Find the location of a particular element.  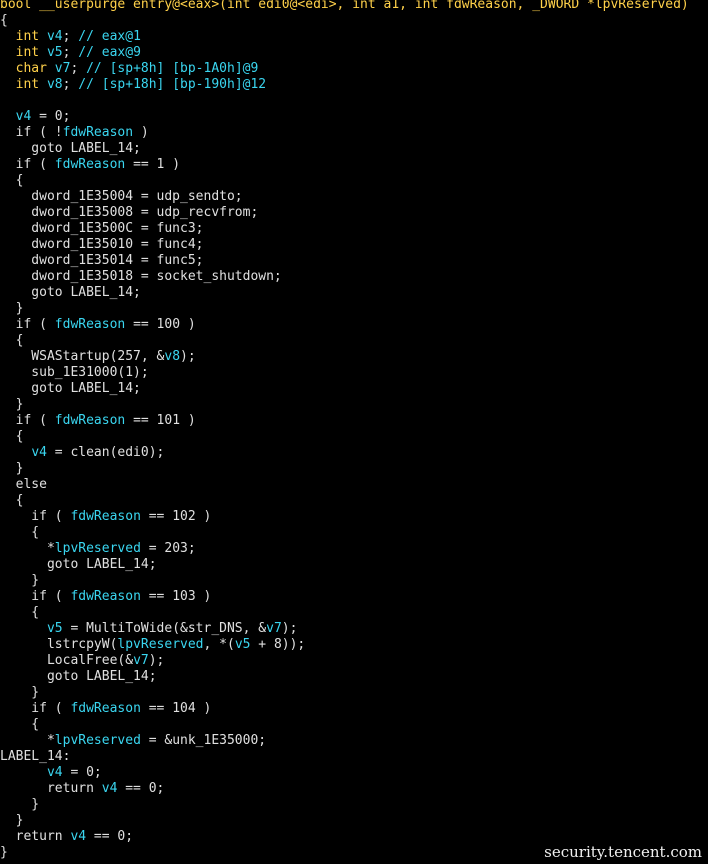

code-token: lstrcpyW( is located at coordinates (59, 644).